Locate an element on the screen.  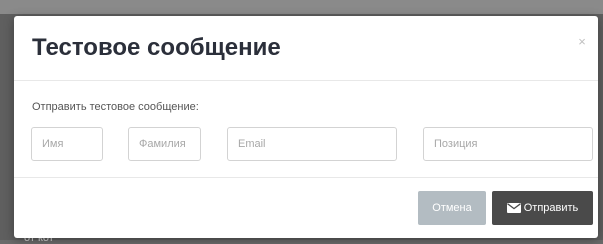
background-page-strip is located at coordinates (301, 7).